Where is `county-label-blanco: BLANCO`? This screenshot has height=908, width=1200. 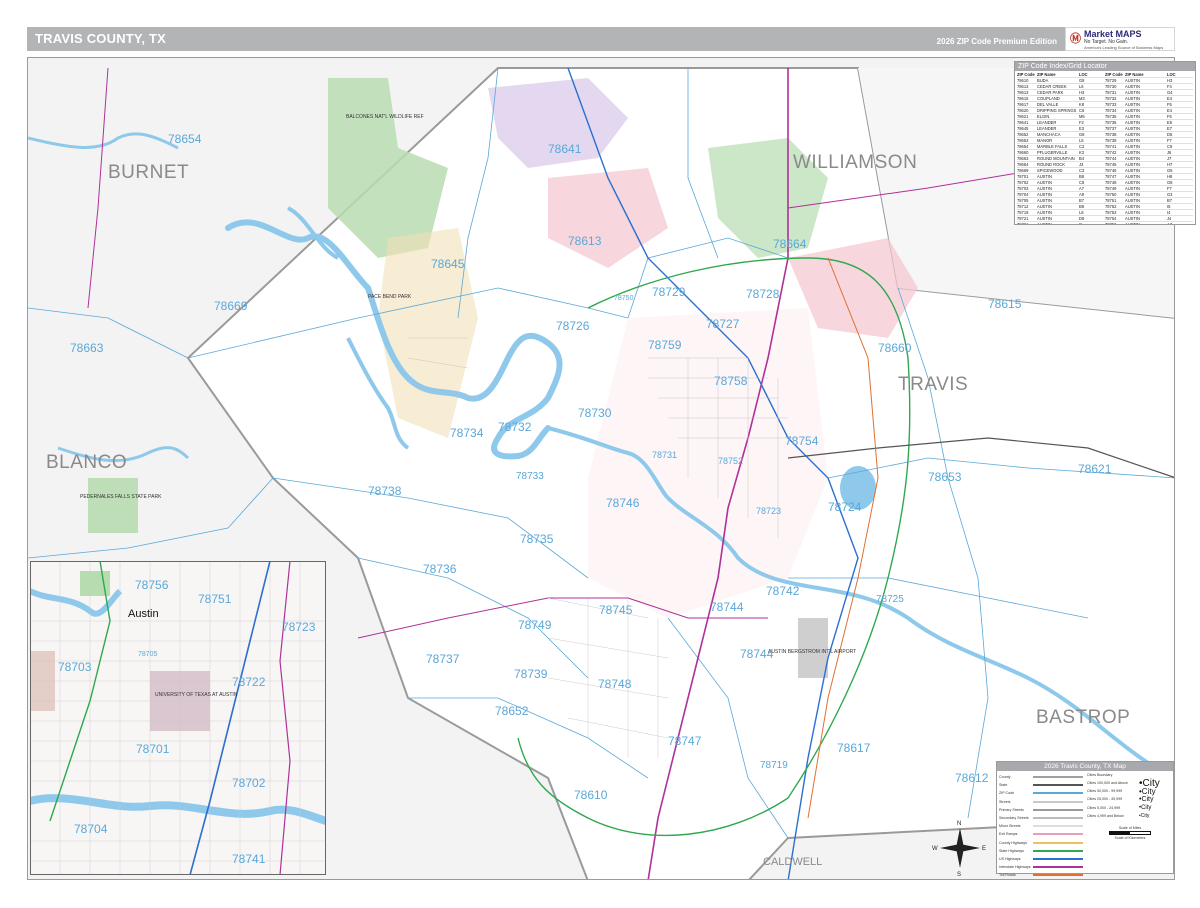 county-label-blanco: BLANCO is located at coordinates (86, 462).